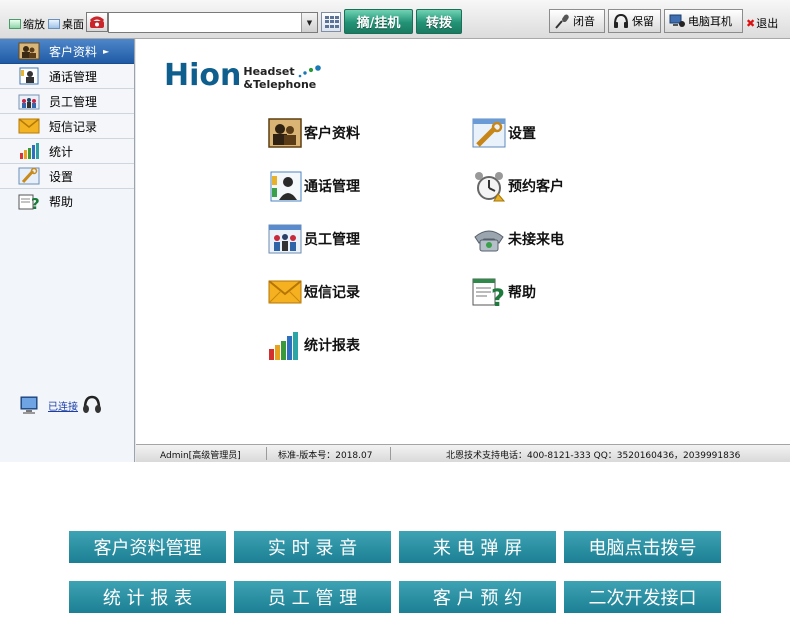  What do you see at coordinates (332, 240) in the screenshot?
I see `tile-label: 员工管理` at bounding box center [332, 240].